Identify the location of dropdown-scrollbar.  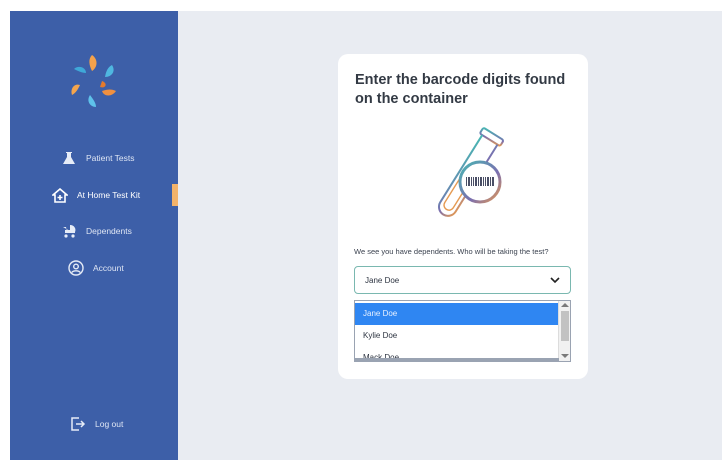
(564, 331).